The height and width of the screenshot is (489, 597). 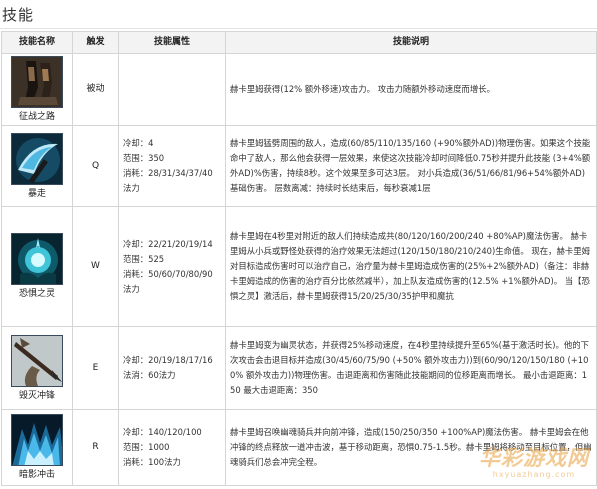 What do you see at coordinates (172, 42) in the screenshot?
I see `column-header-attributes: 技能属性` at bounding box center [172, 42].